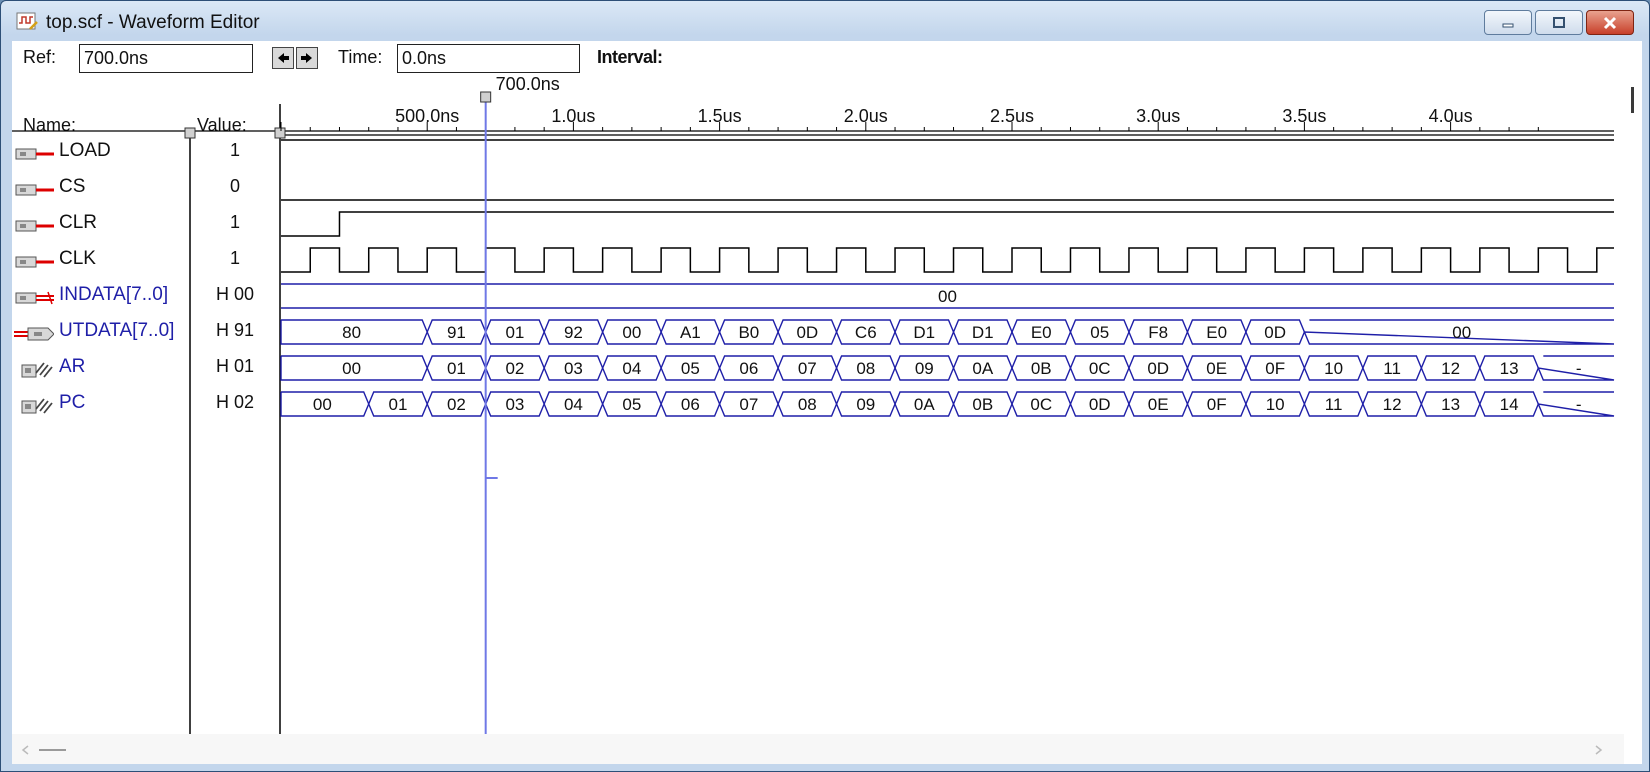  Describe the element at coordinates (573, 116) in the screenshot. I see `time-tick-label: 1.0us` at that location.